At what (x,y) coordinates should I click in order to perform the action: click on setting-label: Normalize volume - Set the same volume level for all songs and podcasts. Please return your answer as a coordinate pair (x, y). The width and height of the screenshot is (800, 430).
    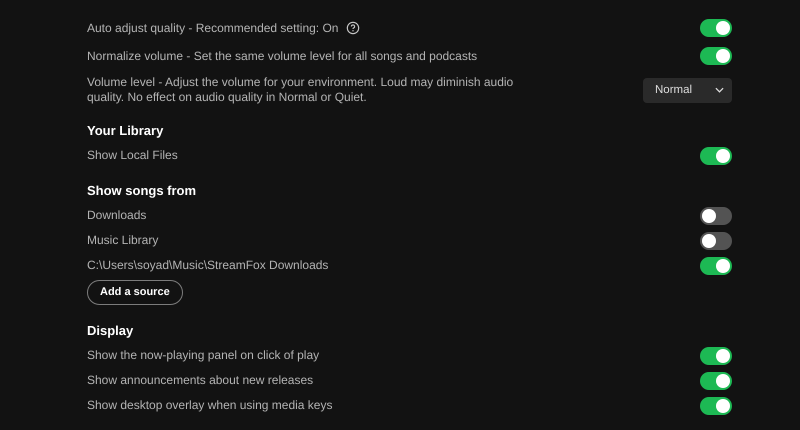
    Looking at the image, I should click on (282, 56).